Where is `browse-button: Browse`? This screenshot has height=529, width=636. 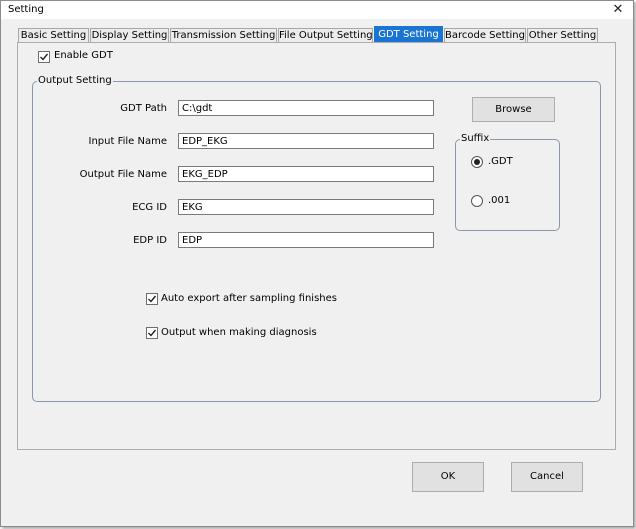 browse-button: Browse is located at coordinates (513, 109).